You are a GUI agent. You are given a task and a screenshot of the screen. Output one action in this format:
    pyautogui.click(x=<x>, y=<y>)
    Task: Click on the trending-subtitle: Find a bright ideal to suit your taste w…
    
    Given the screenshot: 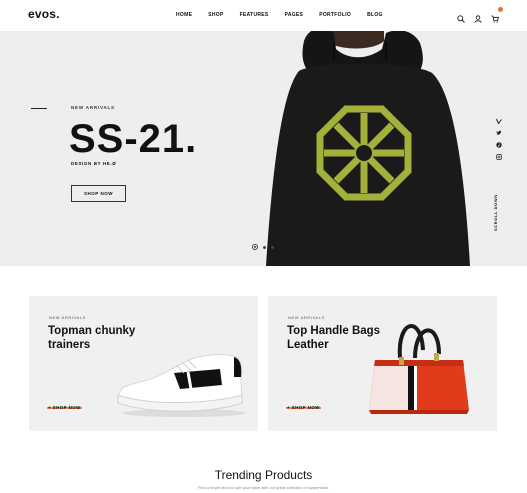 What is the action you would take?
    pyautogui.click(x=263, y=487)
    